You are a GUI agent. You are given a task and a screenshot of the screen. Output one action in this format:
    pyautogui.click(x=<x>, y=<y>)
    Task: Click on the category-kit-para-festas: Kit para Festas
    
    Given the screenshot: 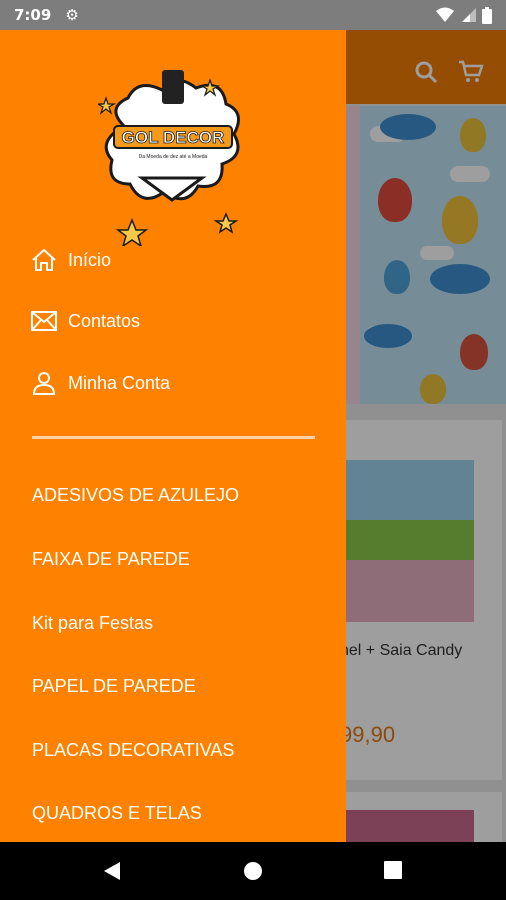 What is the action you would take?
    pyautogui.click(x=92, y=623)
    